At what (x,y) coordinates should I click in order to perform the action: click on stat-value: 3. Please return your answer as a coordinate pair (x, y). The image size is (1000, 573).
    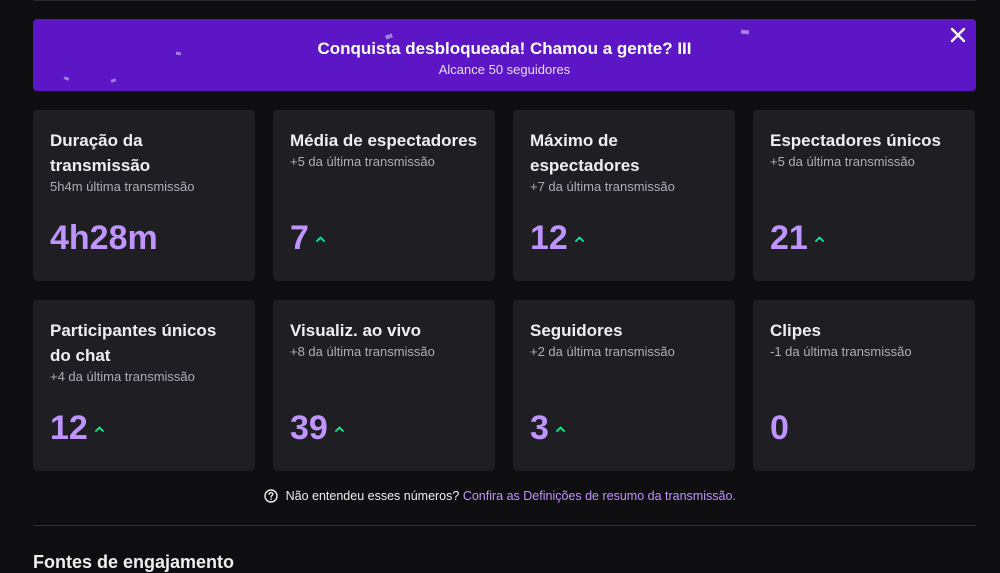
    Looking at the image, I should click on (539, 428).